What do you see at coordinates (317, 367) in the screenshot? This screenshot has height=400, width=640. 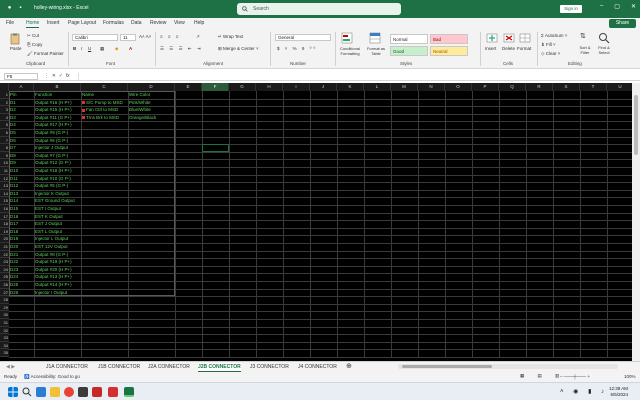 I see `sheet-tab-j4: J4 CONNECTOR` at bounding box center [317, 367].